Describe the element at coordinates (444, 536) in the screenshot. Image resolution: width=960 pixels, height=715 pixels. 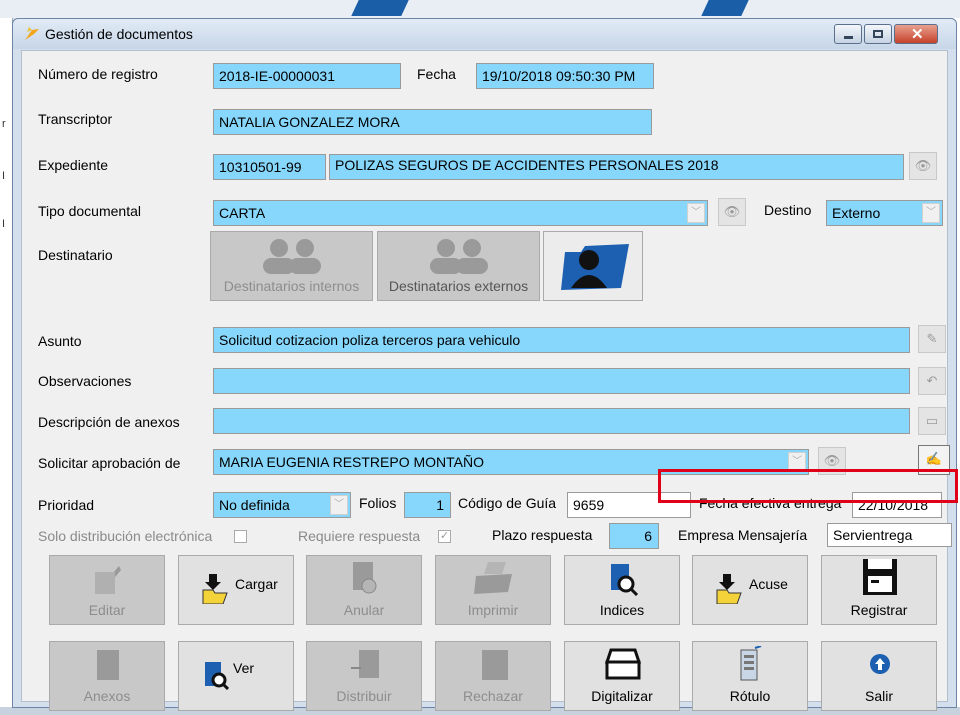
I see `requiere-respuesta-checkbox: ✓` at that location.